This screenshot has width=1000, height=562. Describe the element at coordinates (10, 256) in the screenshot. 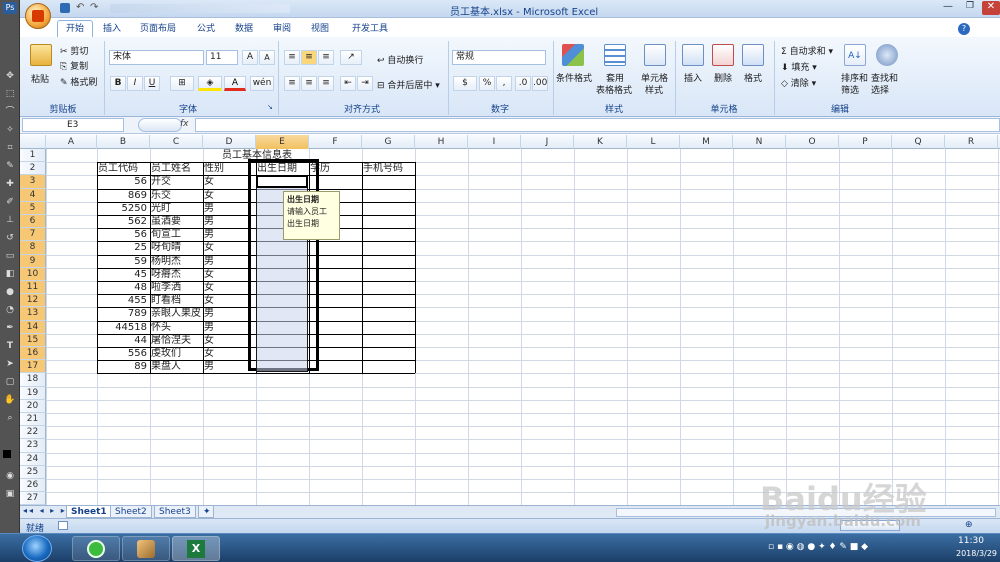

I see `eraser-icon: ▭` at that location.